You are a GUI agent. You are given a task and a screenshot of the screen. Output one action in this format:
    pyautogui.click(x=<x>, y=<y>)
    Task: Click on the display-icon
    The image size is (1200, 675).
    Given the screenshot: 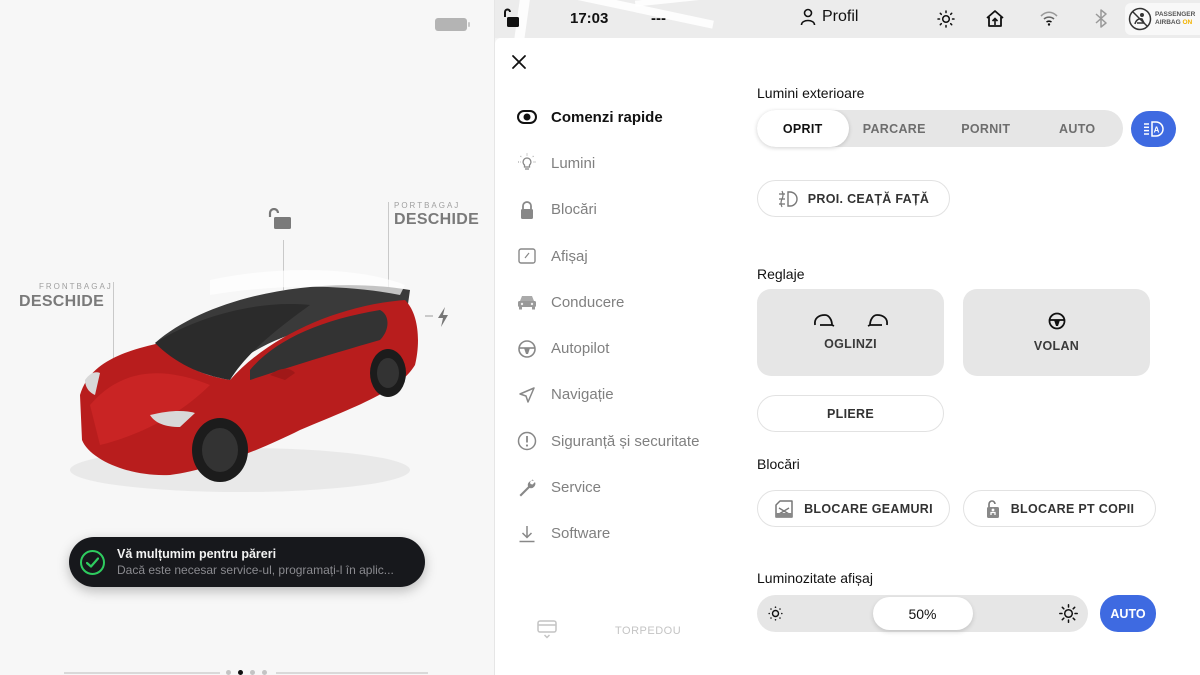 What is the action you would take?
    pyautogui.click(x=527, y=256)
    